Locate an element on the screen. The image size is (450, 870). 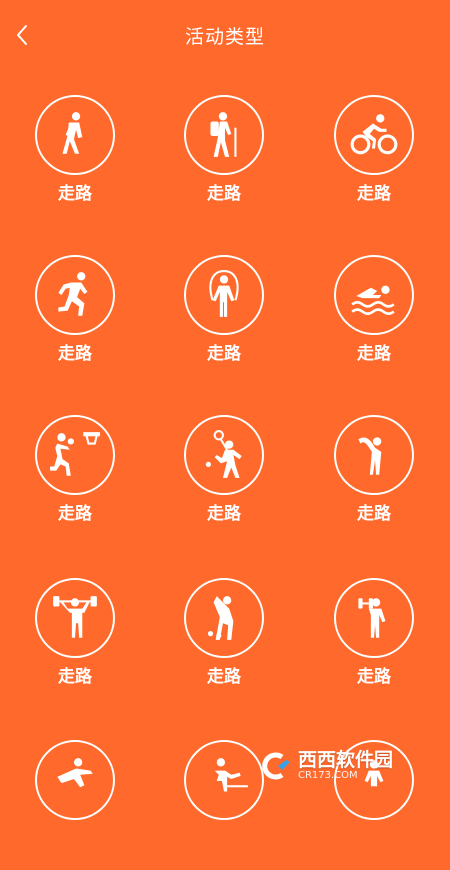
basketball-icon is located at coordinates (75, 455).